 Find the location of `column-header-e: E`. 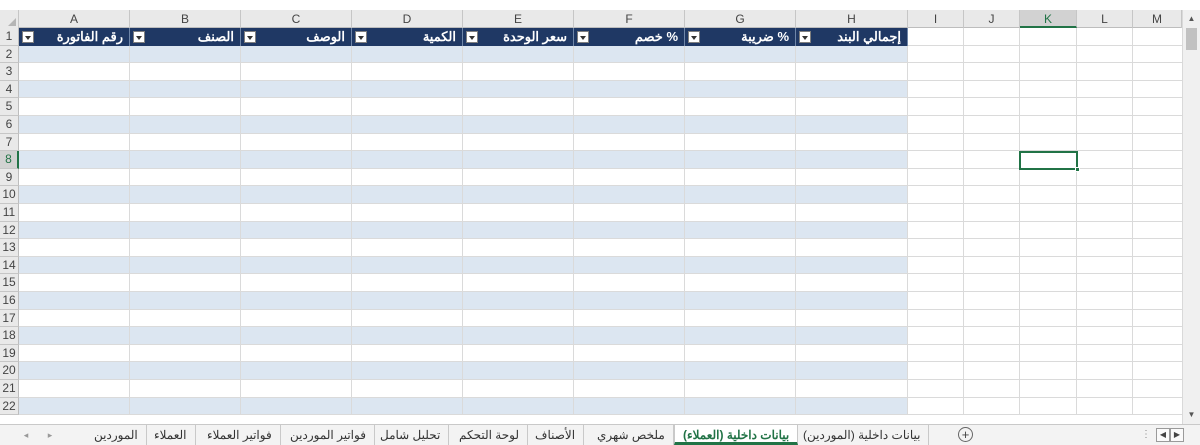

column-header-e: E is located at coordinates (518, 19).